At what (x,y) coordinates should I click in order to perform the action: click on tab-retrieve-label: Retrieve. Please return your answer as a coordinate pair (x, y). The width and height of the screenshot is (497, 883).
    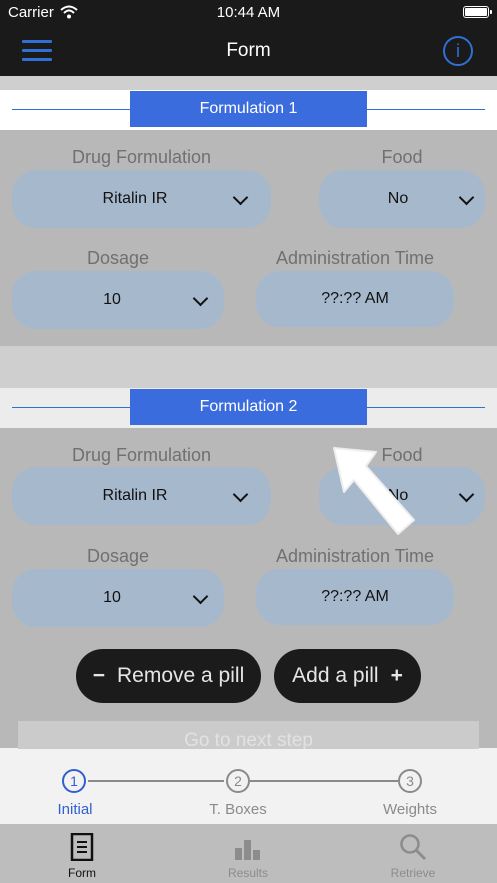
    Looking at the image, I should click on (413, 873).